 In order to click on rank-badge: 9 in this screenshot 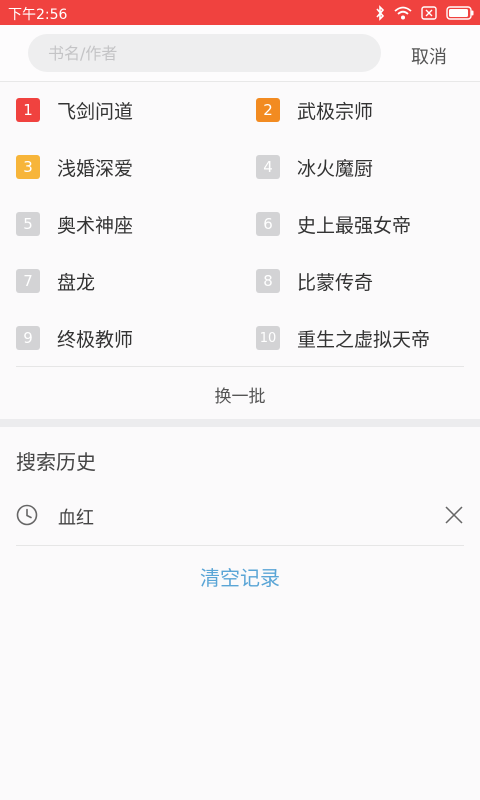, I will do `click(28, 338)`.